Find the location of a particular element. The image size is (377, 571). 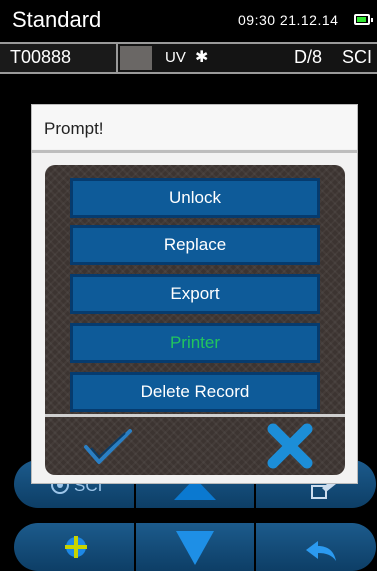

export-button: Export is located at coordinates (195, 294).